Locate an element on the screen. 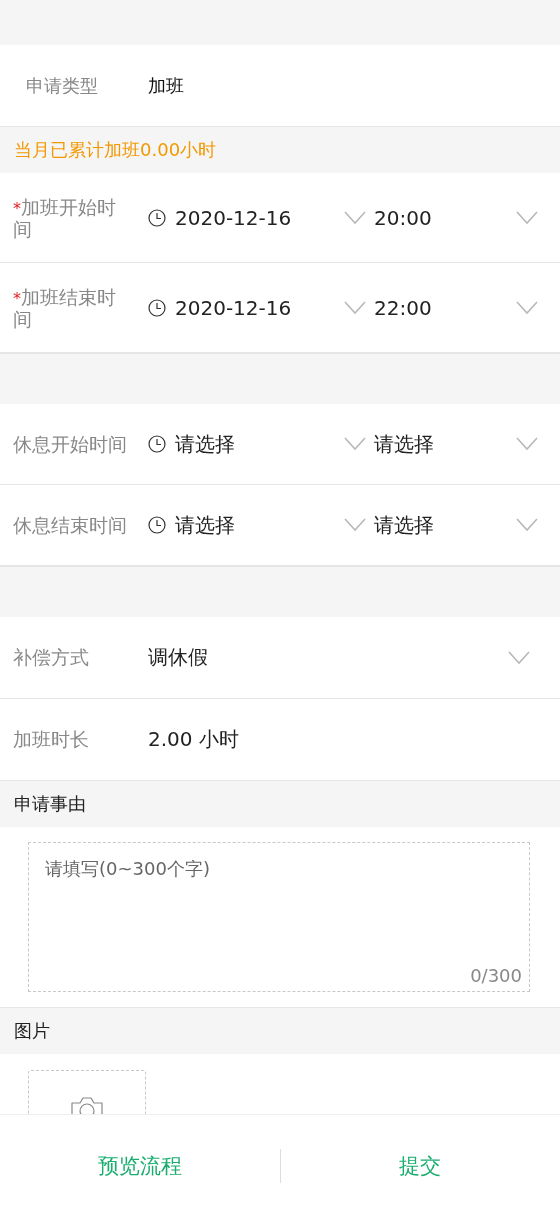 This screenshot has height=1216, width=560. section-header: 申请事由 is located at coordinates (280, 804).